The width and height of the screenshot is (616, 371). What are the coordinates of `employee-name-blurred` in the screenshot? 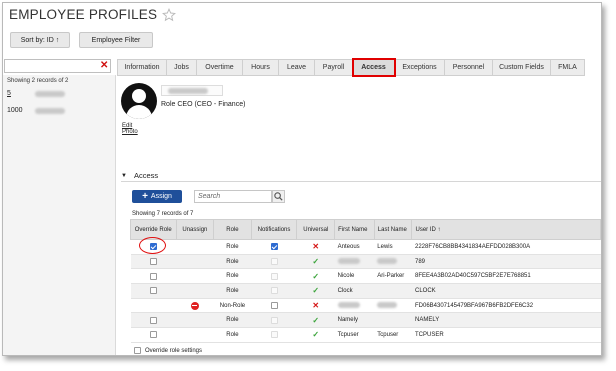 It's located at (192, 90).